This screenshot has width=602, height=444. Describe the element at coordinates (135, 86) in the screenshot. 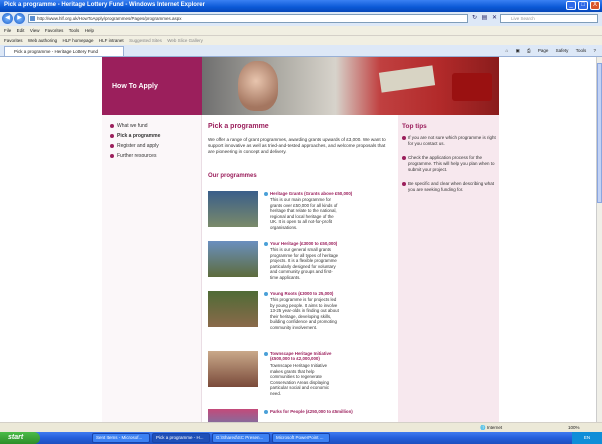

I see `section-title: How To Apply` at that location.